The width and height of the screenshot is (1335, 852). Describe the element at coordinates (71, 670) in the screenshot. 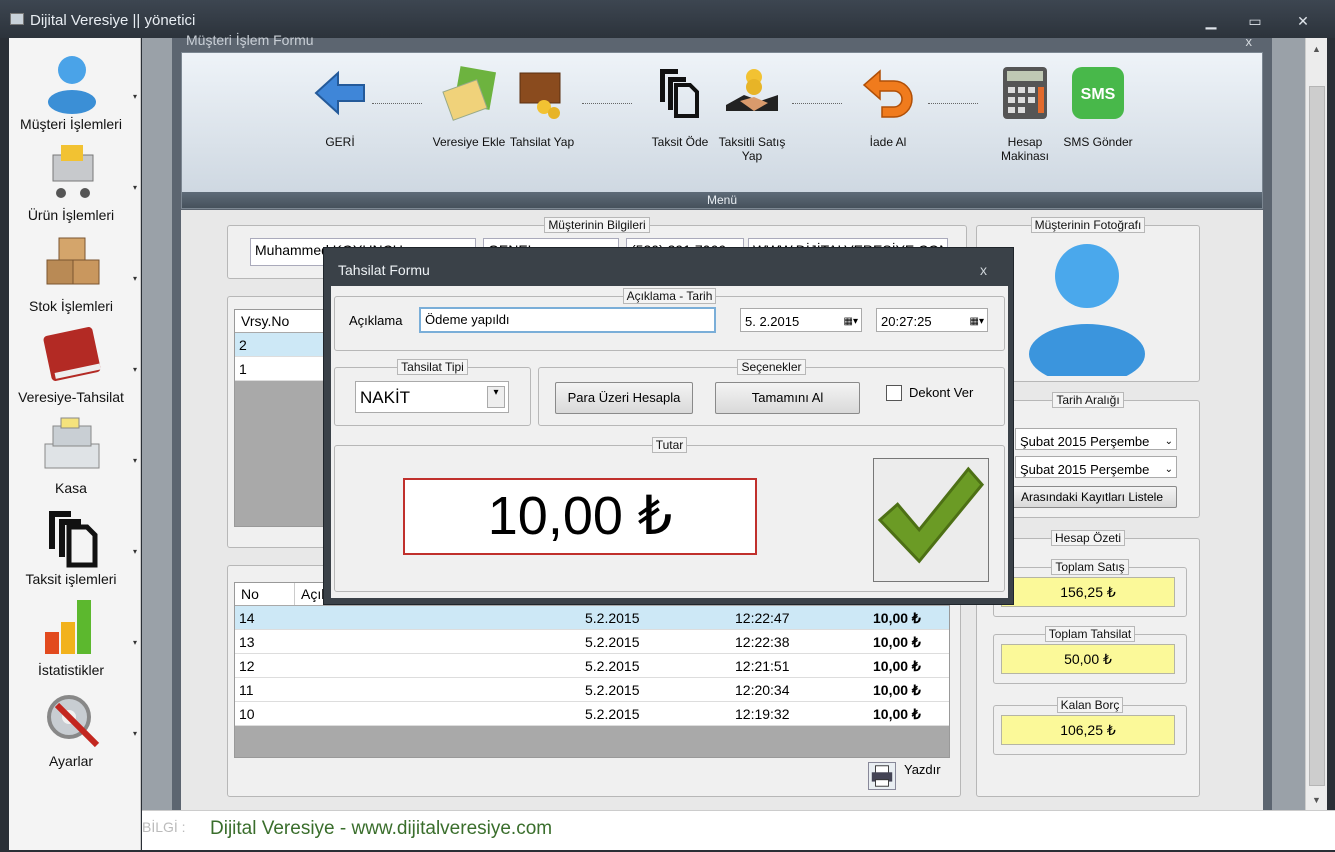

I see `sidebar-item-label: İstatistikler` at that location.